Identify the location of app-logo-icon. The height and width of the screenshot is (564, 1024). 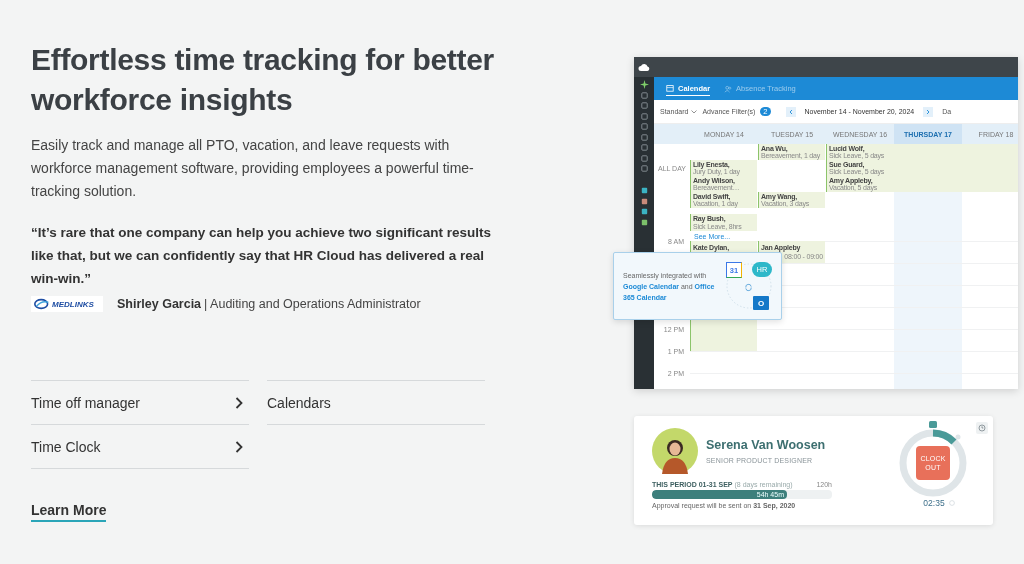
(644, 84).